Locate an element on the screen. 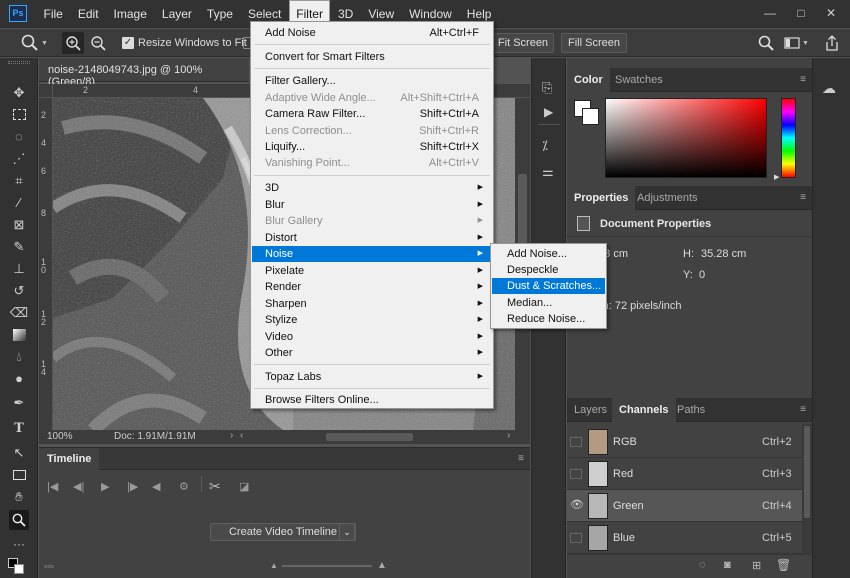 The width and height of the screenshot is (850, 578). menu-item-render: Render ▶ is located at coordinates (372, 287).